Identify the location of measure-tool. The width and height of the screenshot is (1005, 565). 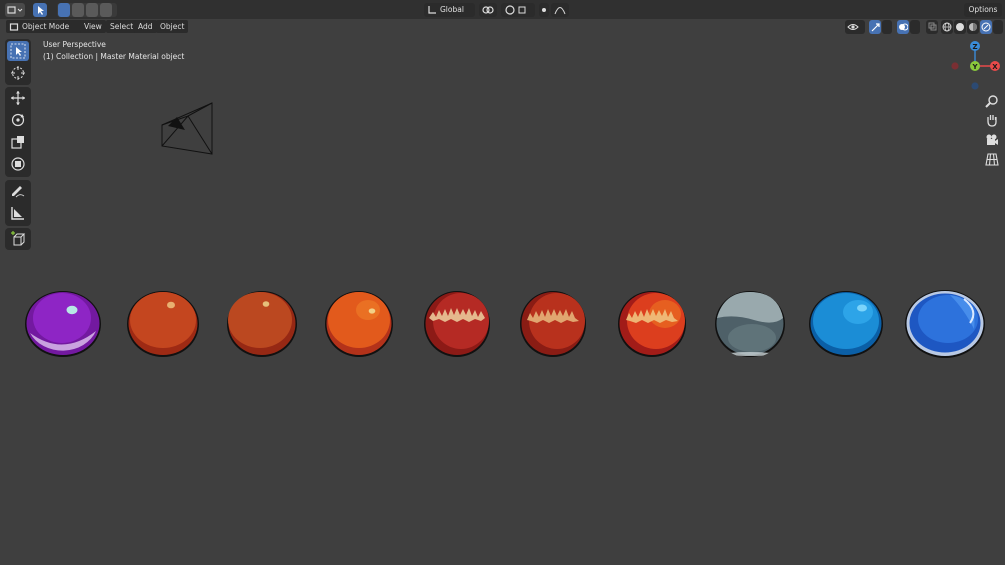
(18, 213).